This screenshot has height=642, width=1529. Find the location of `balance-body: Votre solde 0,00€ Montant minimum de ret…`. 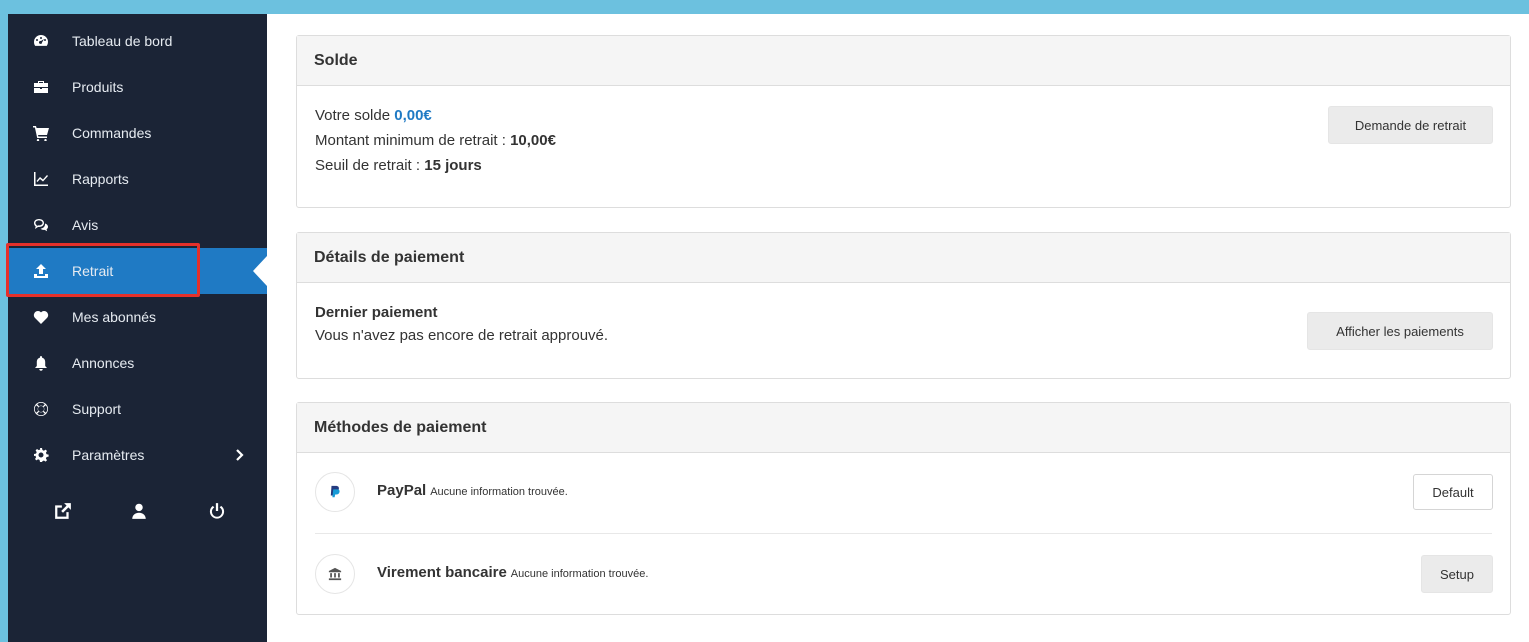

balance-body: Votre solde 0,00€ Montant minimum de ret… is located at coordinates (903, 146).